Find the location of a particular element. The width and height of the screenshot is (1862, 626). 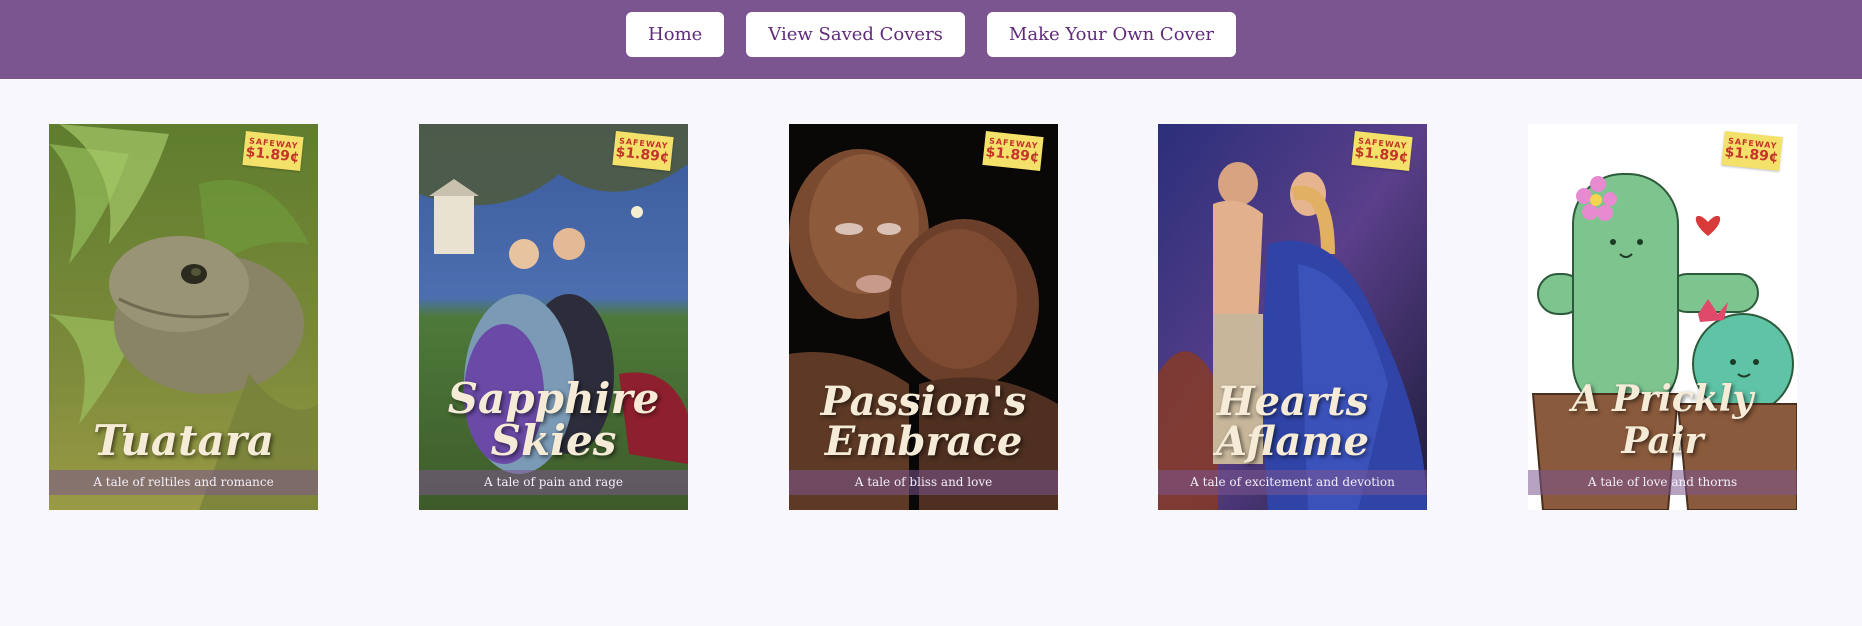

cover-title: Passion's Embrace is located at coordinates (923, 421).